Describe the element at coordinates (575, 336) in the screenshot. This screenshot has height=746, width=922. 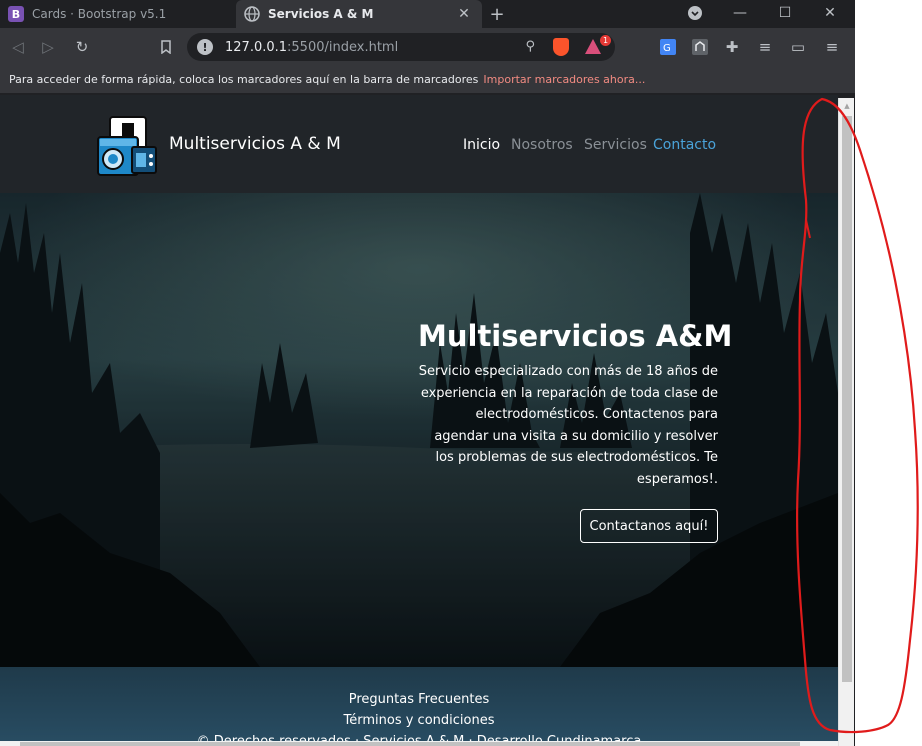
I see `hero-title: Multiservicios A&M` at that location.